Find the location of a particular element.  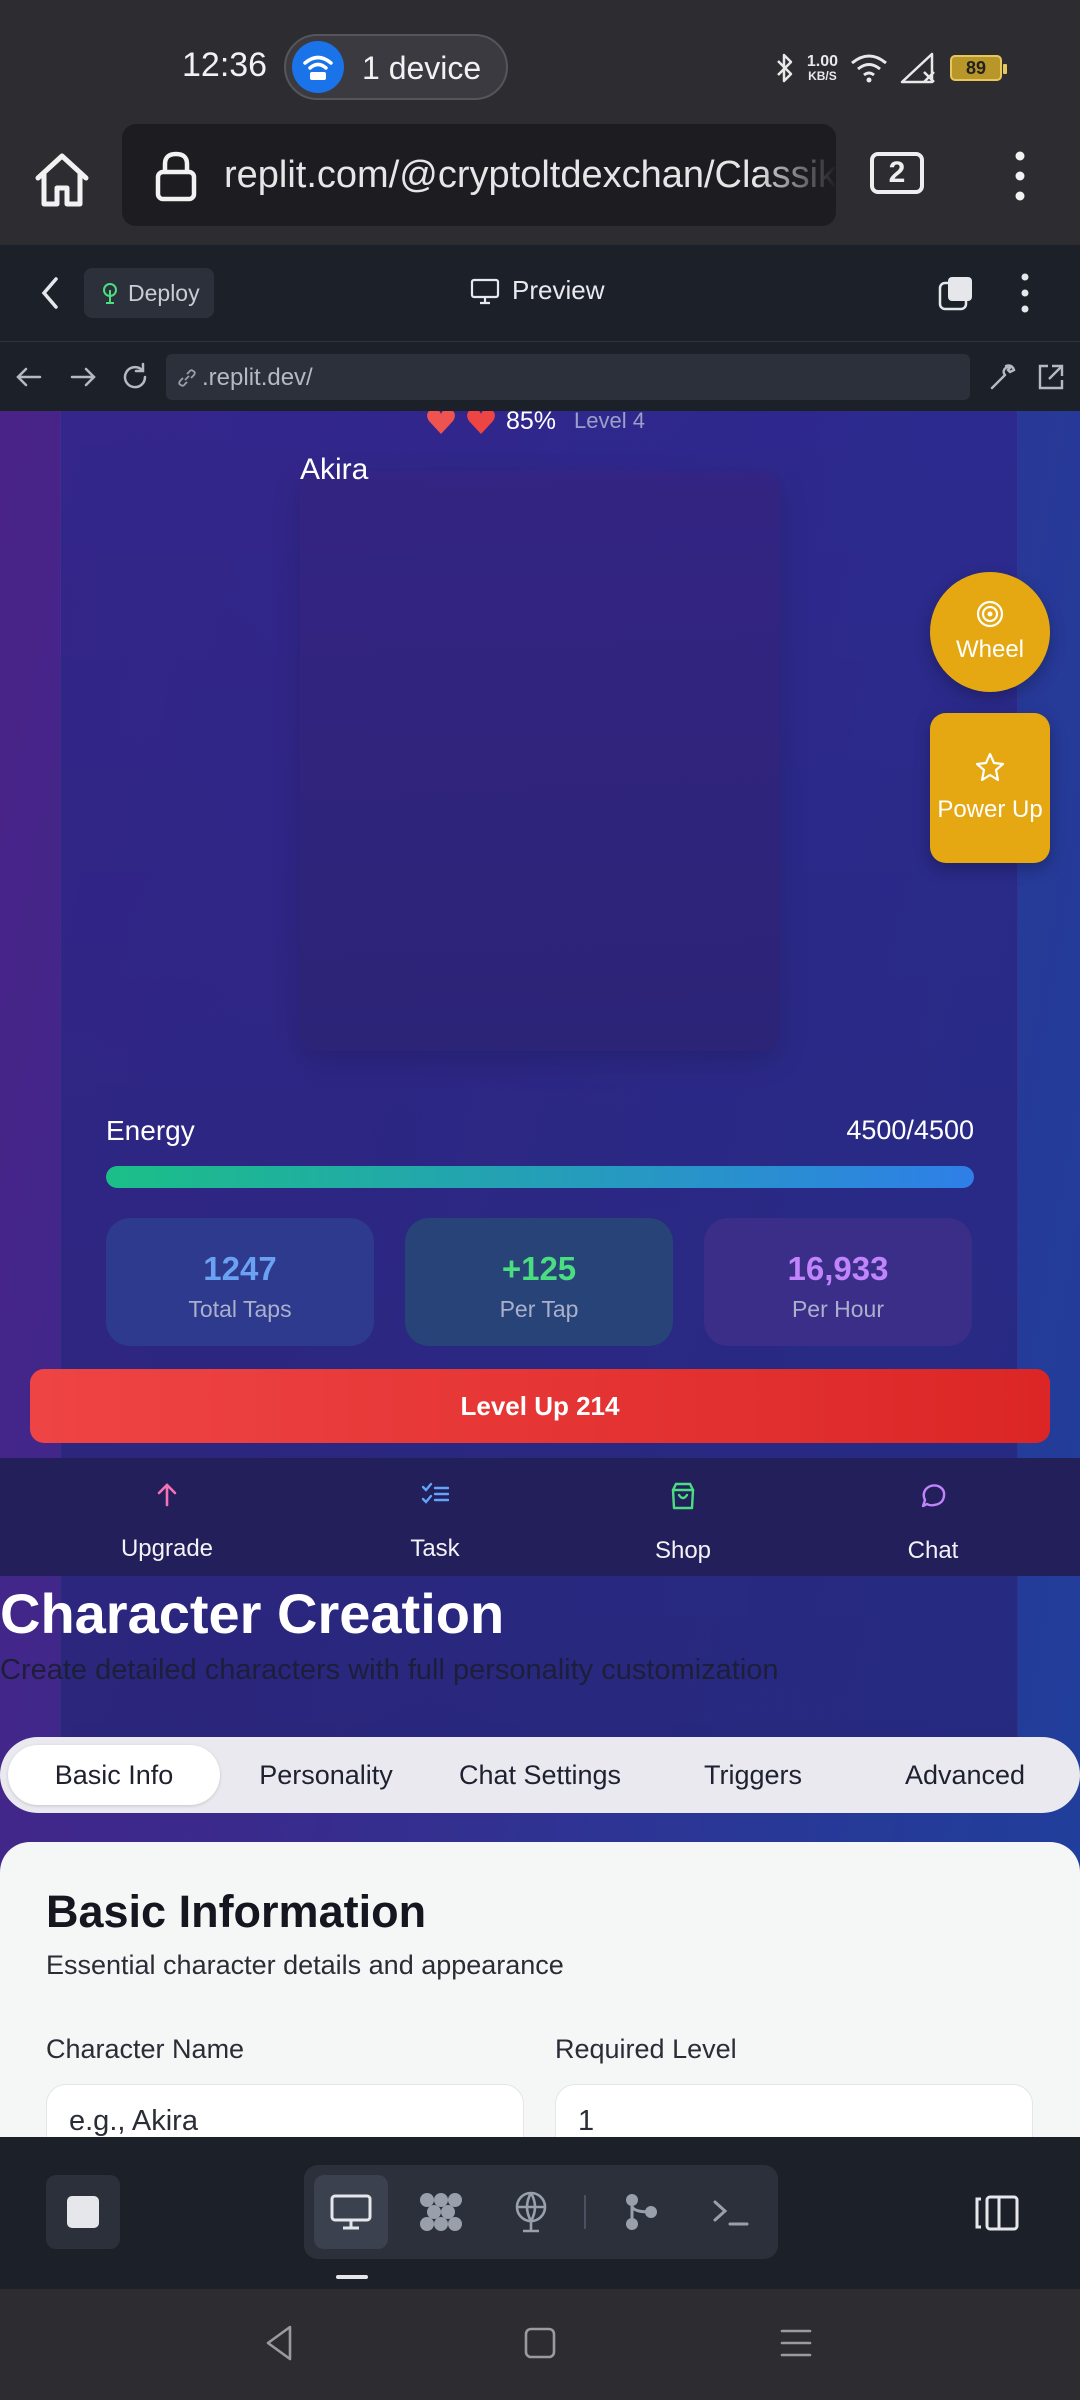

hotspot-pill: 1 device is located at coordinates (396, 67).